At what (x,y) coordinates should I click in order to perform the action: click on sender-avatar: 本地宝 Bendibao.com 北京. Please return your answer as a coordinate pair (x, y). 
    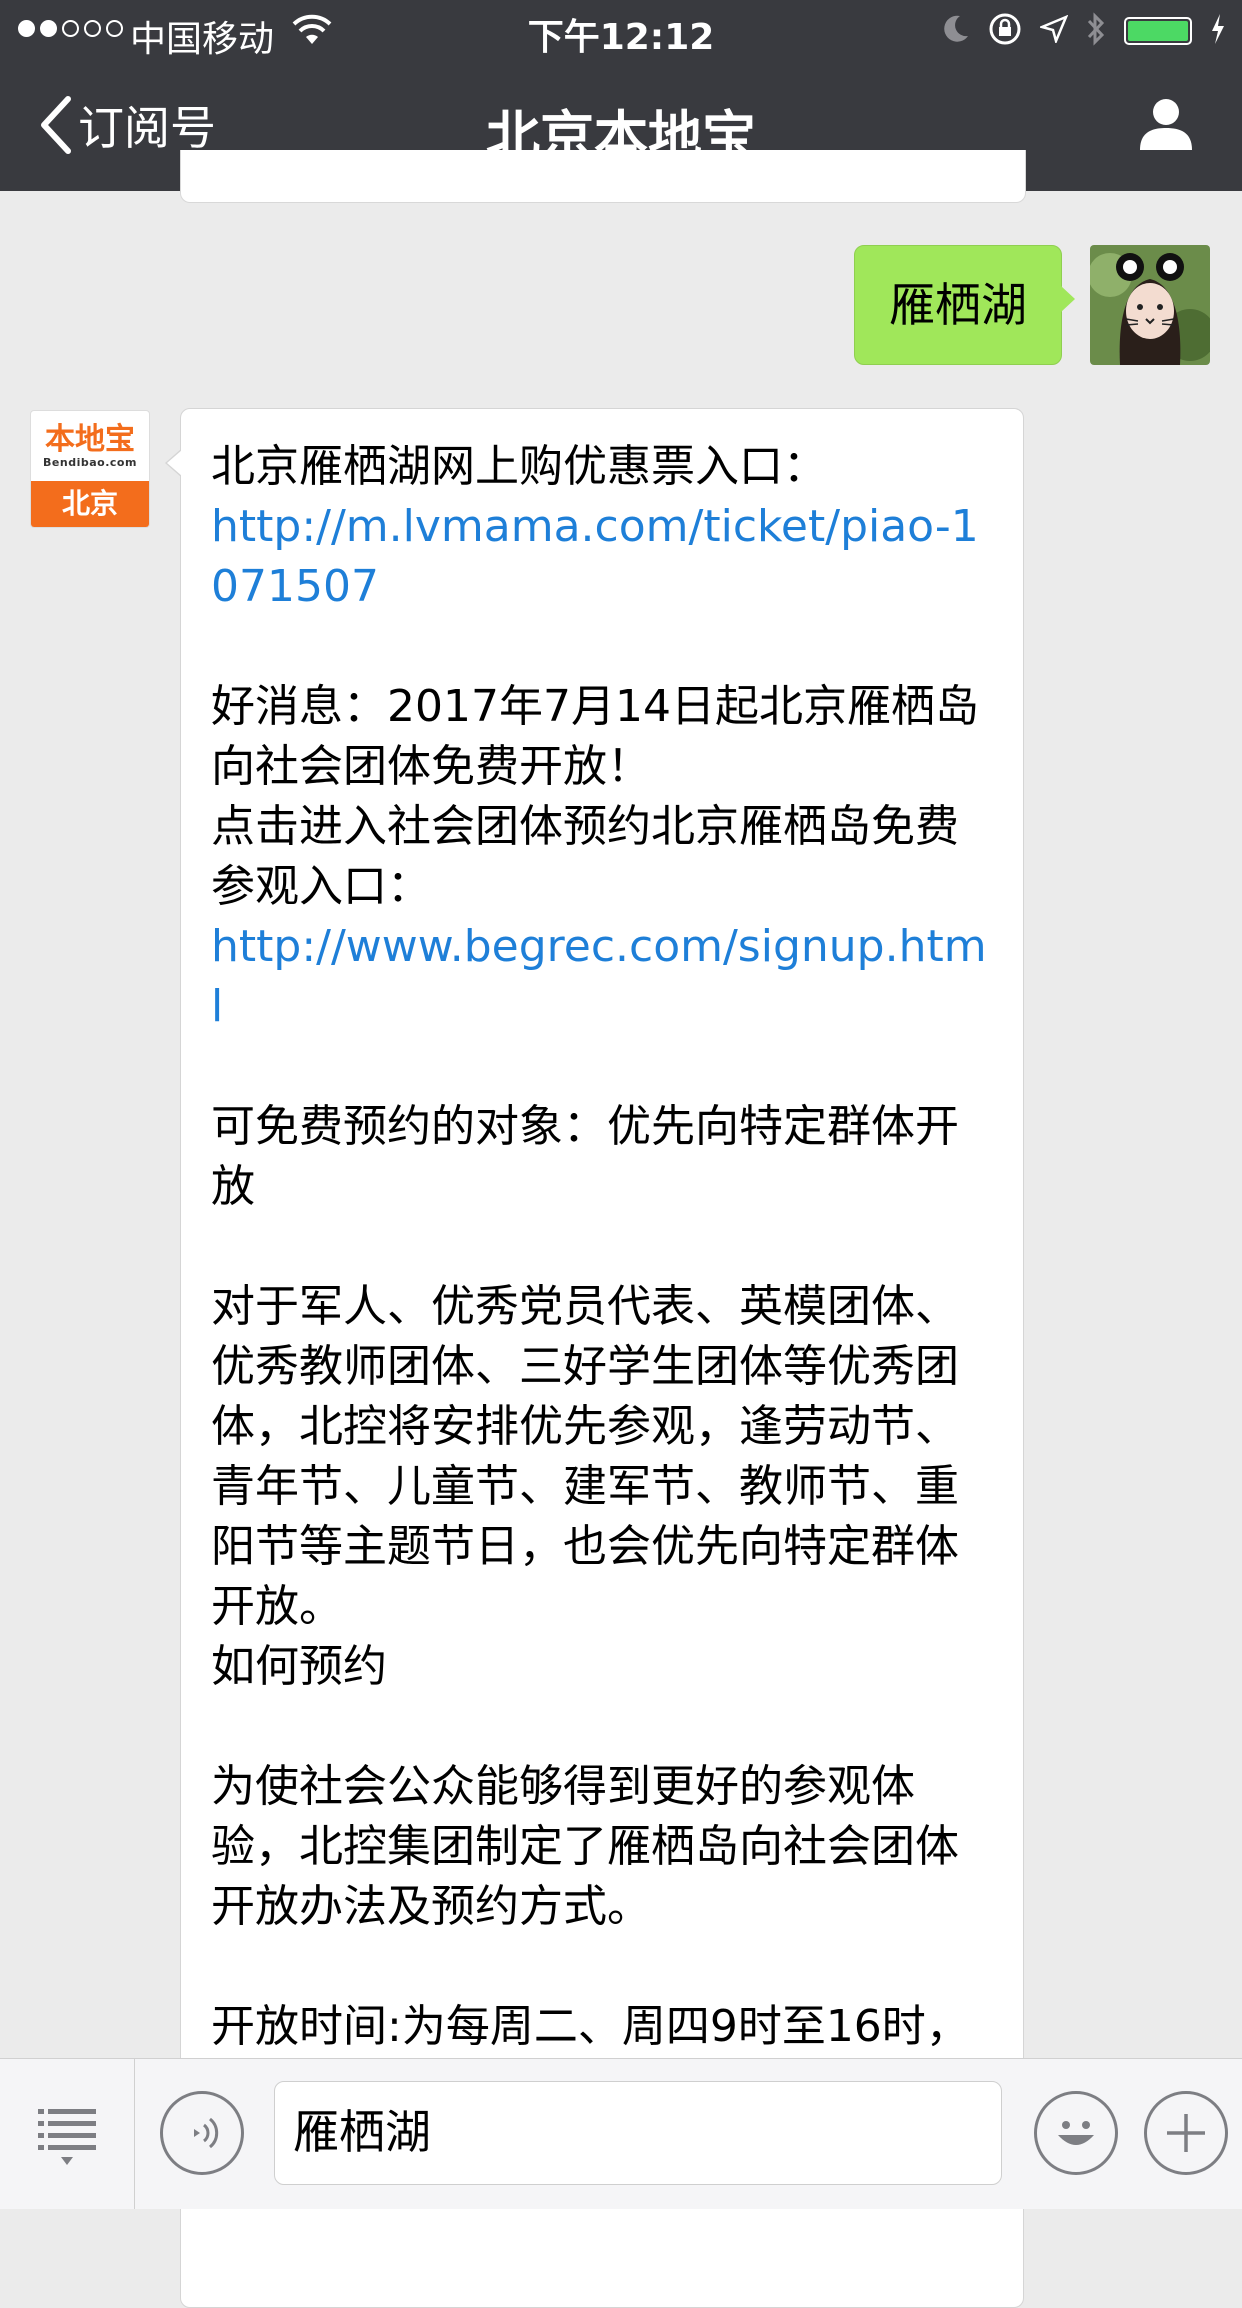
    Looking at the image, I should click on (90, 469).